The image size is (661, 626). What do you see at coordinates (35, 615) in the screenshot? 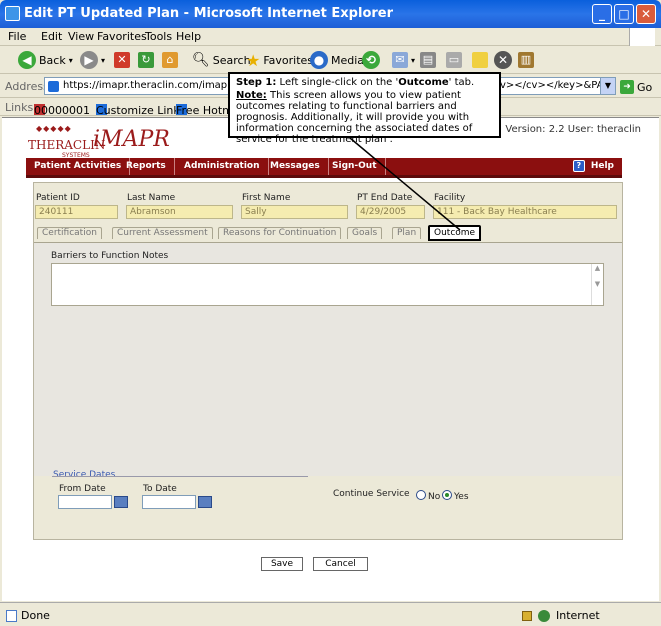
I see `status-text: Done` at bounding box center [35, 615].